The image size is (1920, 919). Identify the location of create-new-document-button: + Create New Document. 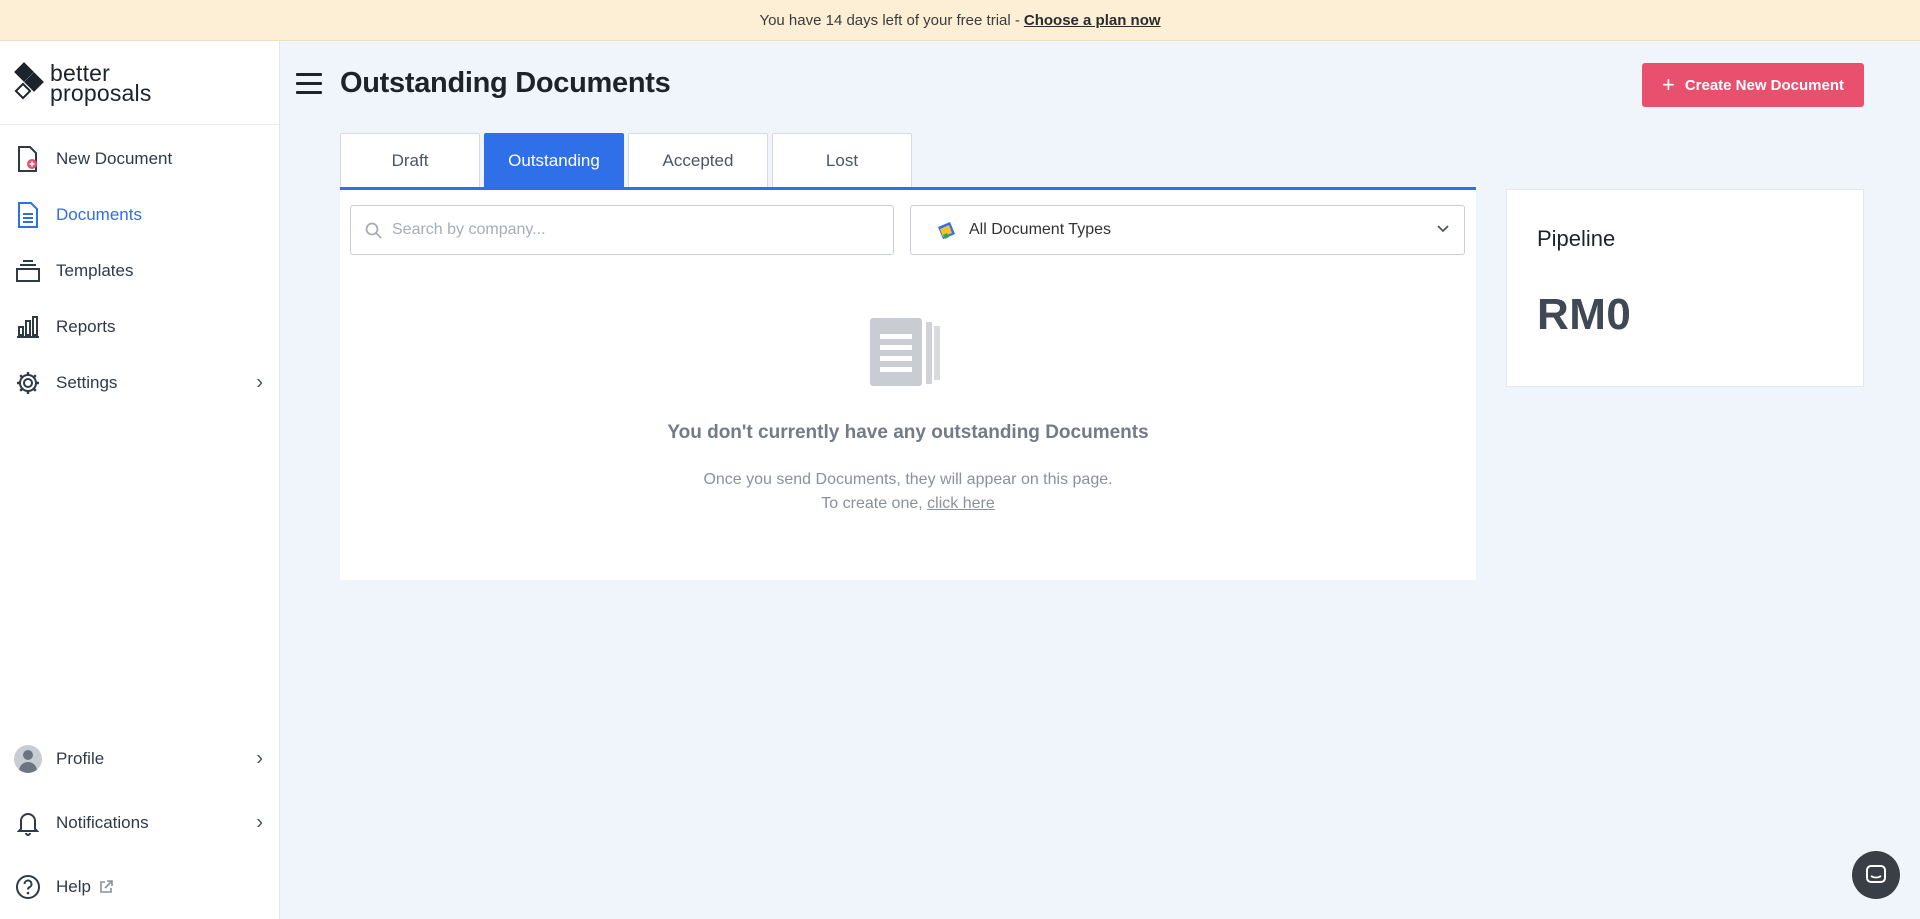
(1753, 85).